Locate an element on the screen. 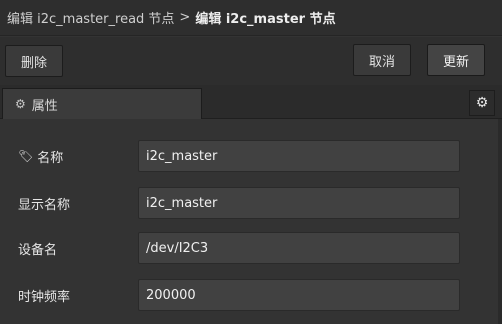  name-label: 名称 is located at coordinates (50, 158).